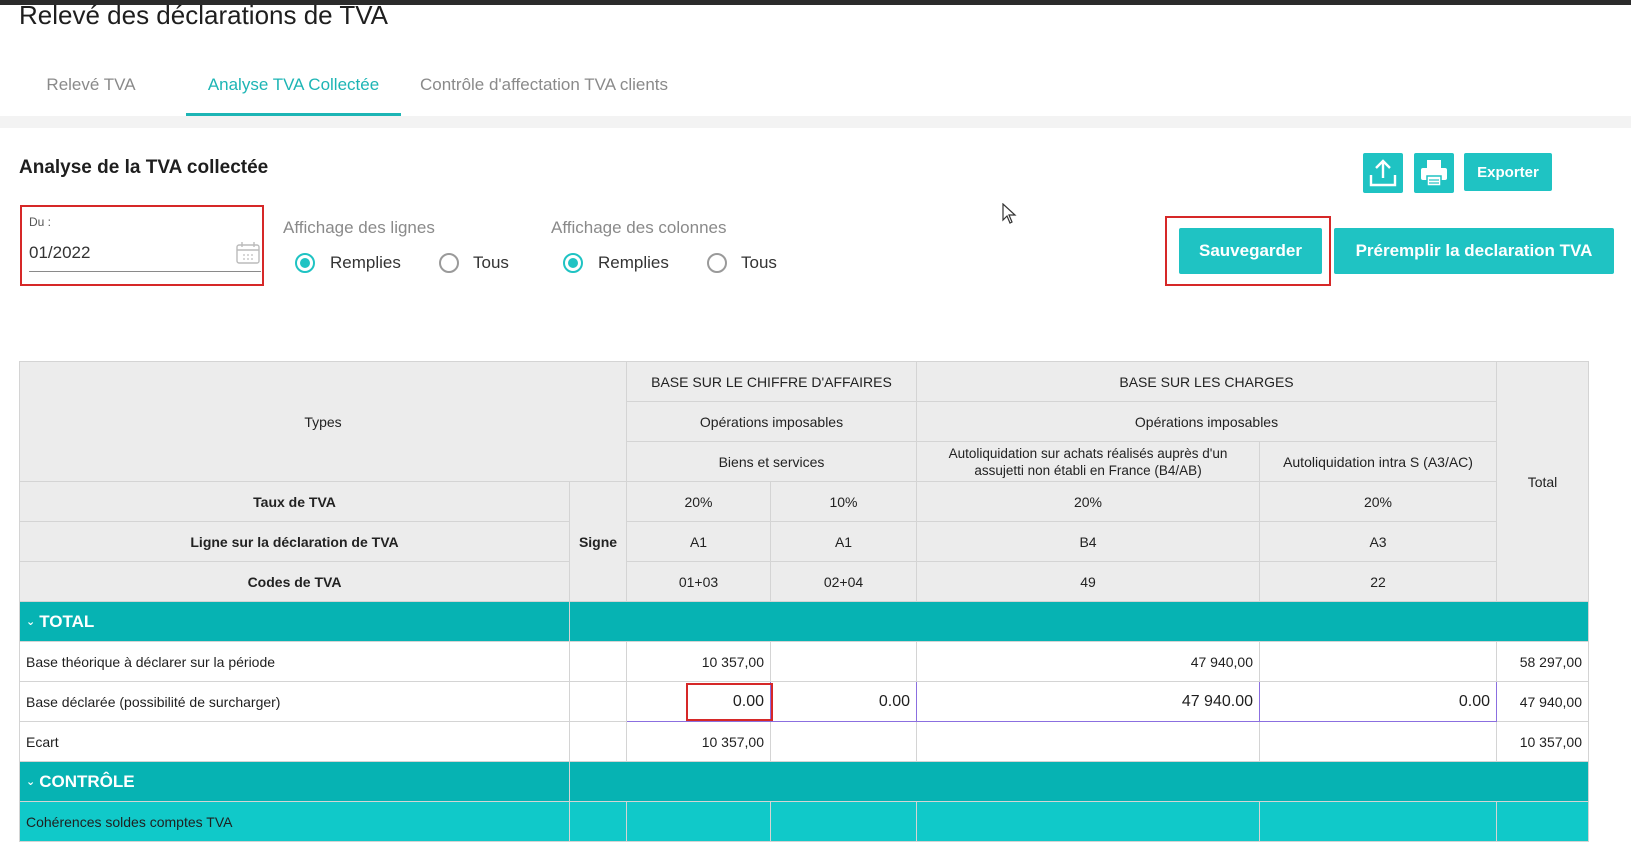  What do you see at coordinates (843, 581) in the screenshot?
I see `code-cell: 02+04` at bounding box center [843, 581].